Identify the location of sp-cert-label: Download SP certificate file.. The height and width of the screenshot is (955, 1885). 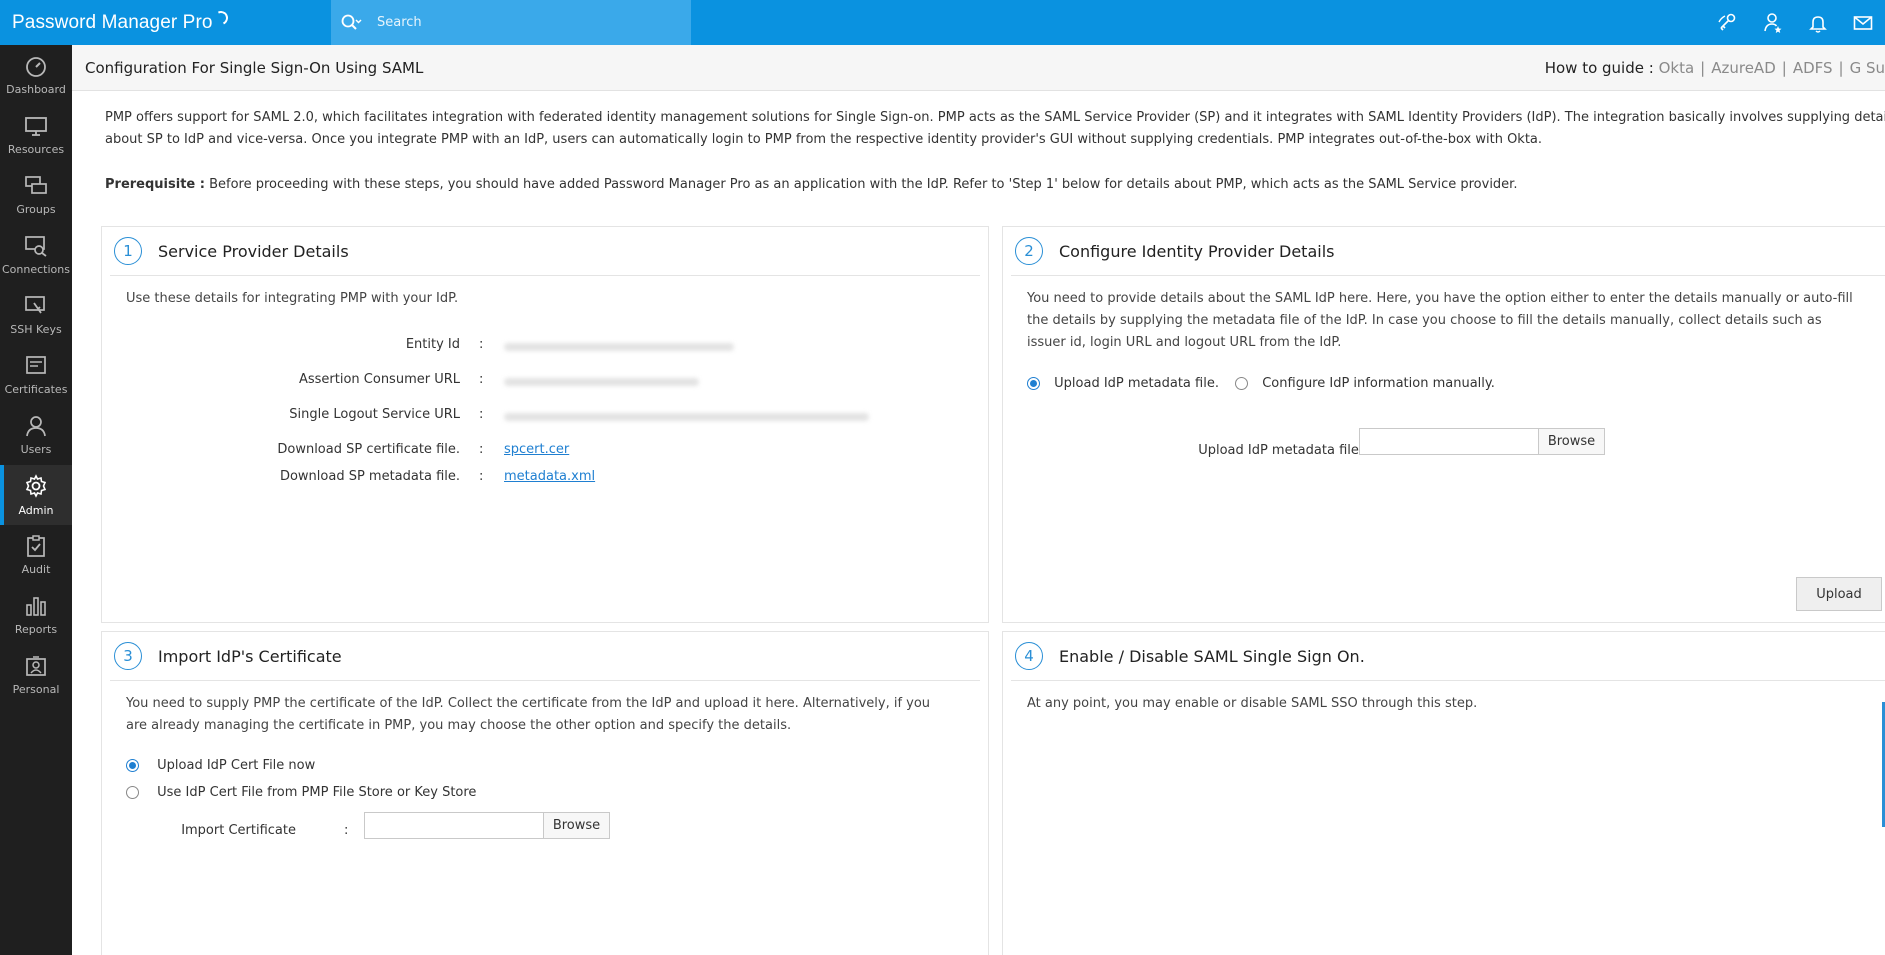
(368, 449).